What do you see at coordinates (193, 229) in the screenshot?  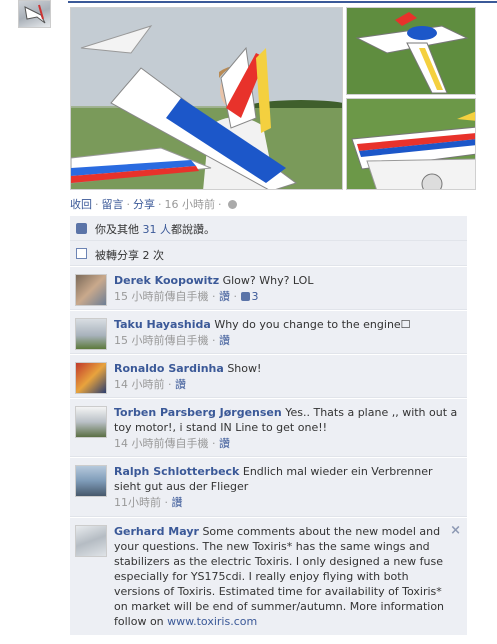 I see `likes-suffix: 都說讚。` at bounding box center [193, 229].